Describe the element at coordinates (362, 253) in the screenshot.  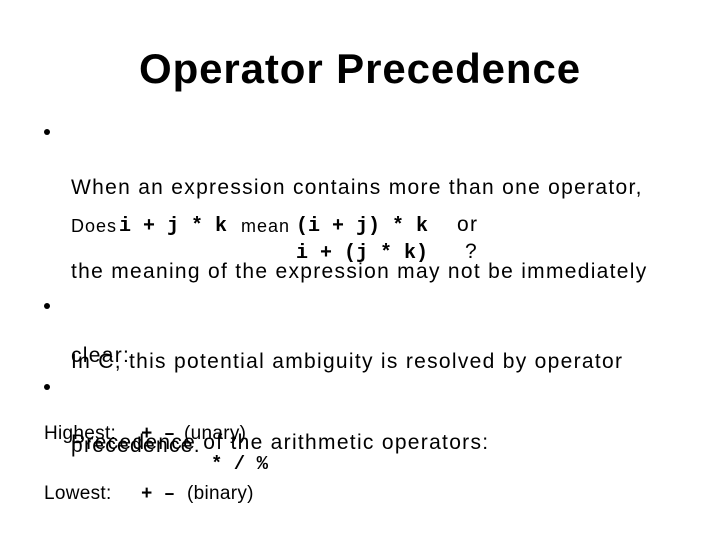
I see `example-option-b: i + (j * k)` at that location.